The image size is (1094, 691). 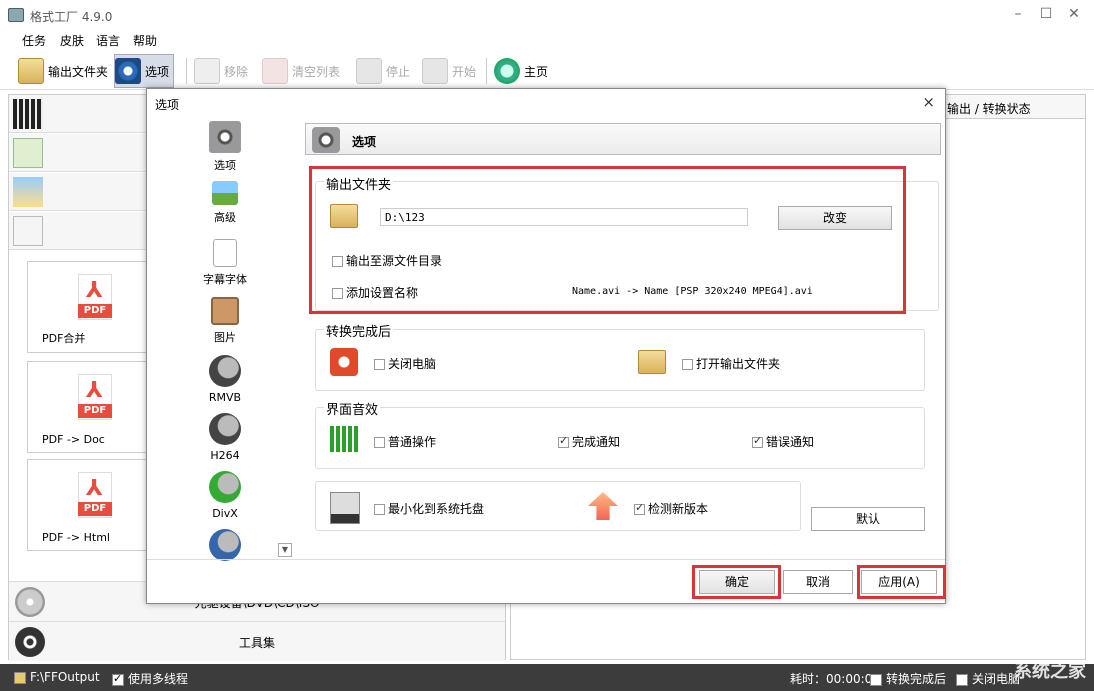 What do you see at coordinates (383, 71) in the screenshot?
I see `stop-button: 停止` at bounding box center [383, 71].